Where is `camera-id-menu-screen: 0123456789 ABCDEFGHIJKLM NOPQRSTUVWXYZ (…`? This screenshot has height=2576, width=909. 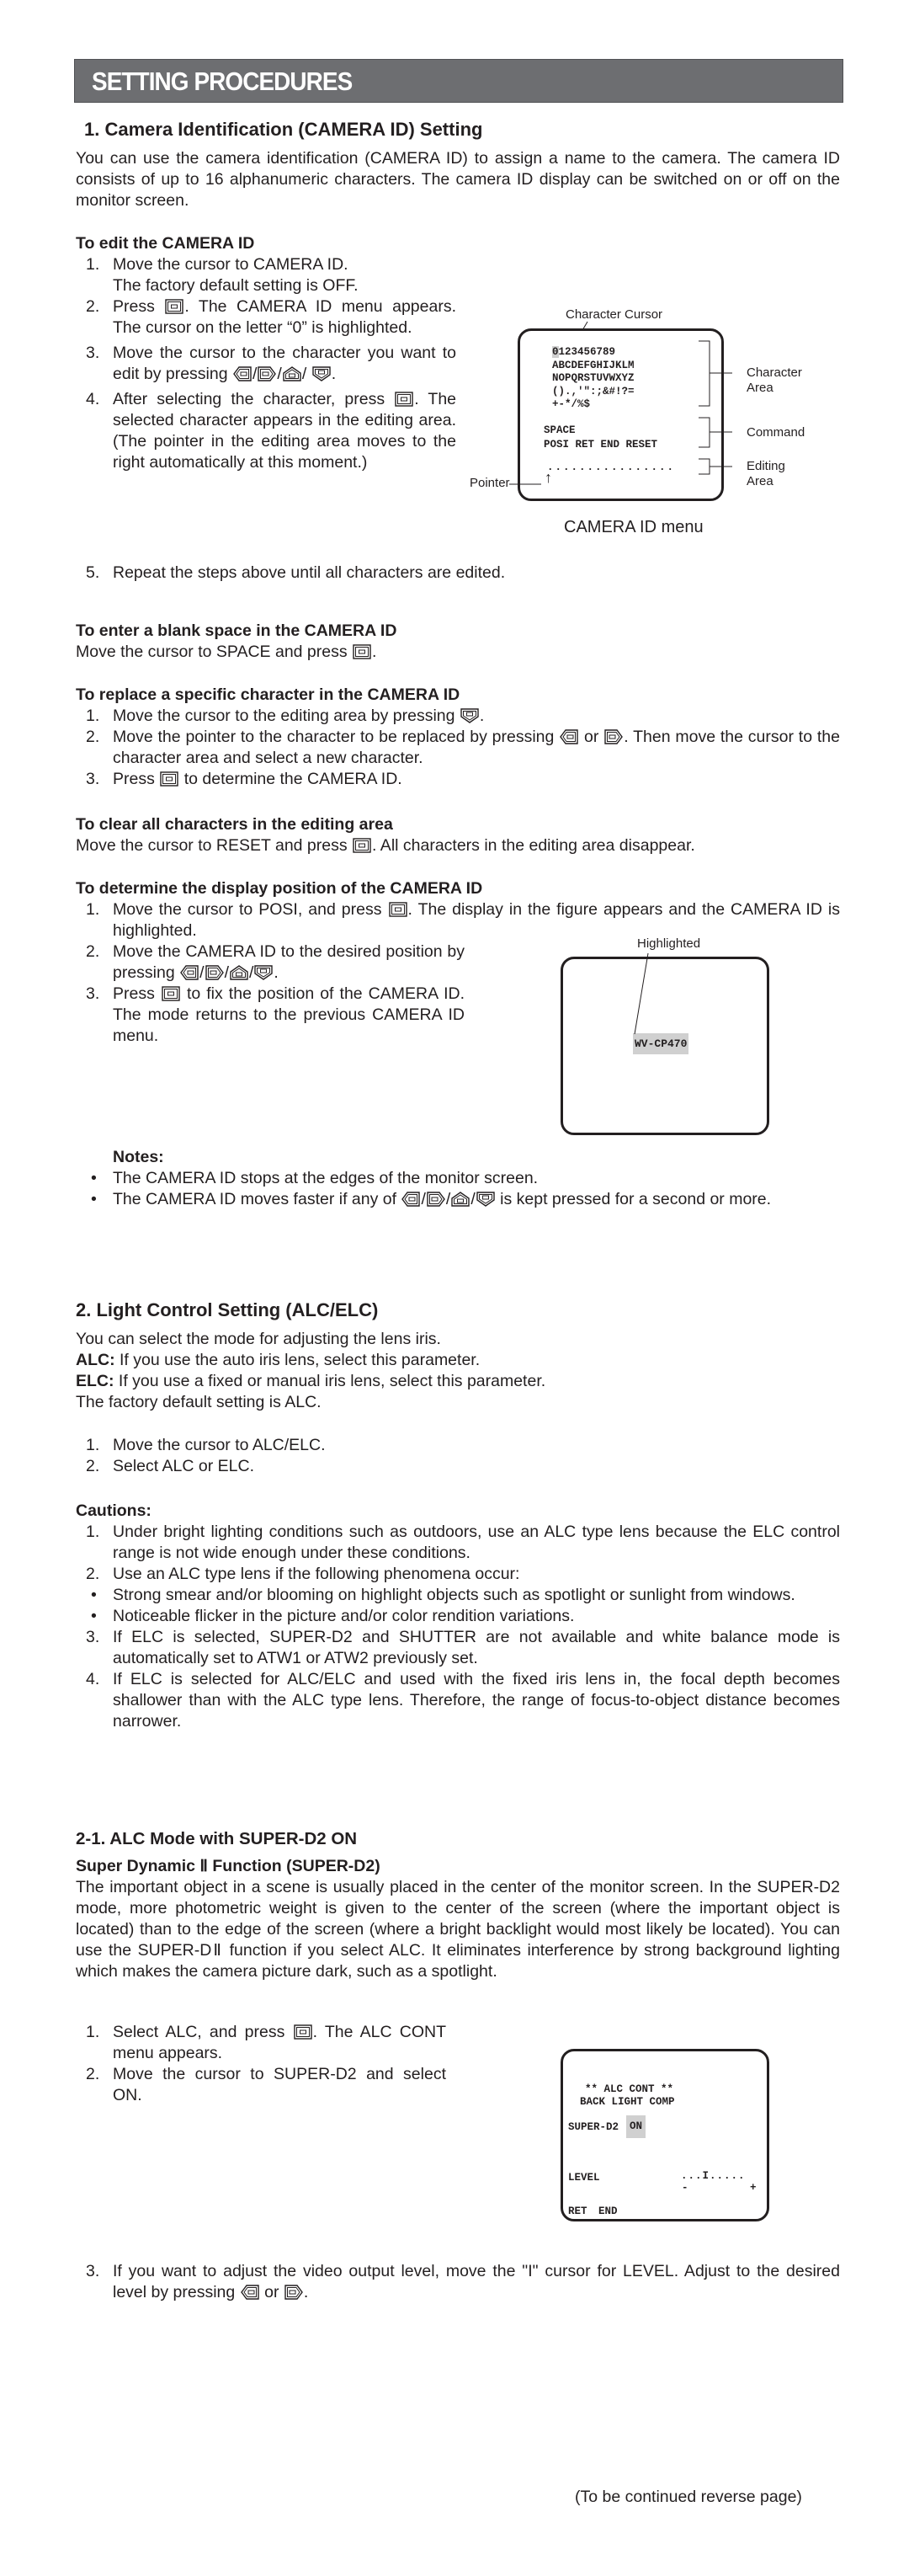
camera-id-menu-screen: 0123456789 ABCDEFGHIJKLM NOPQRSTUVWXYZ (… is located at coordinates (621, 414).